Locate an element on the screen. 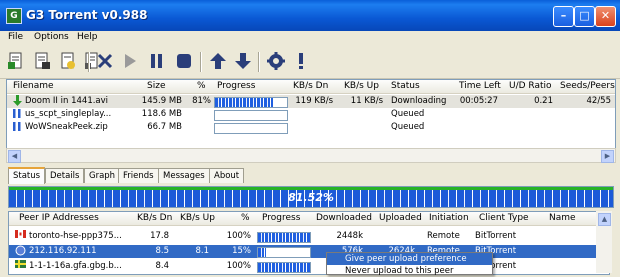  torrent-kbs-dn: 119 KB/s is located at coordinates (314, 101).